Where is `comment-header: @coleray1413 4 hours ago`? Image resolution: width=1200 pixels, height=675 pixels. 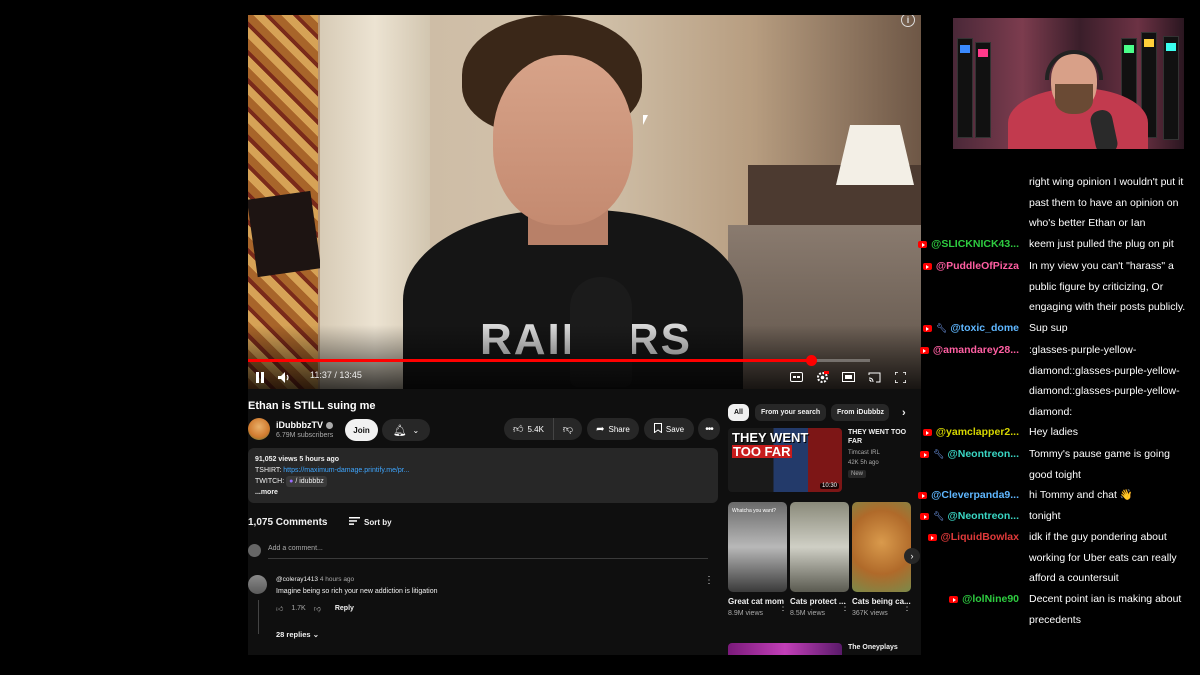
comment-header: @coleray1413 4 hours ago is located at coordinates (315, 579).